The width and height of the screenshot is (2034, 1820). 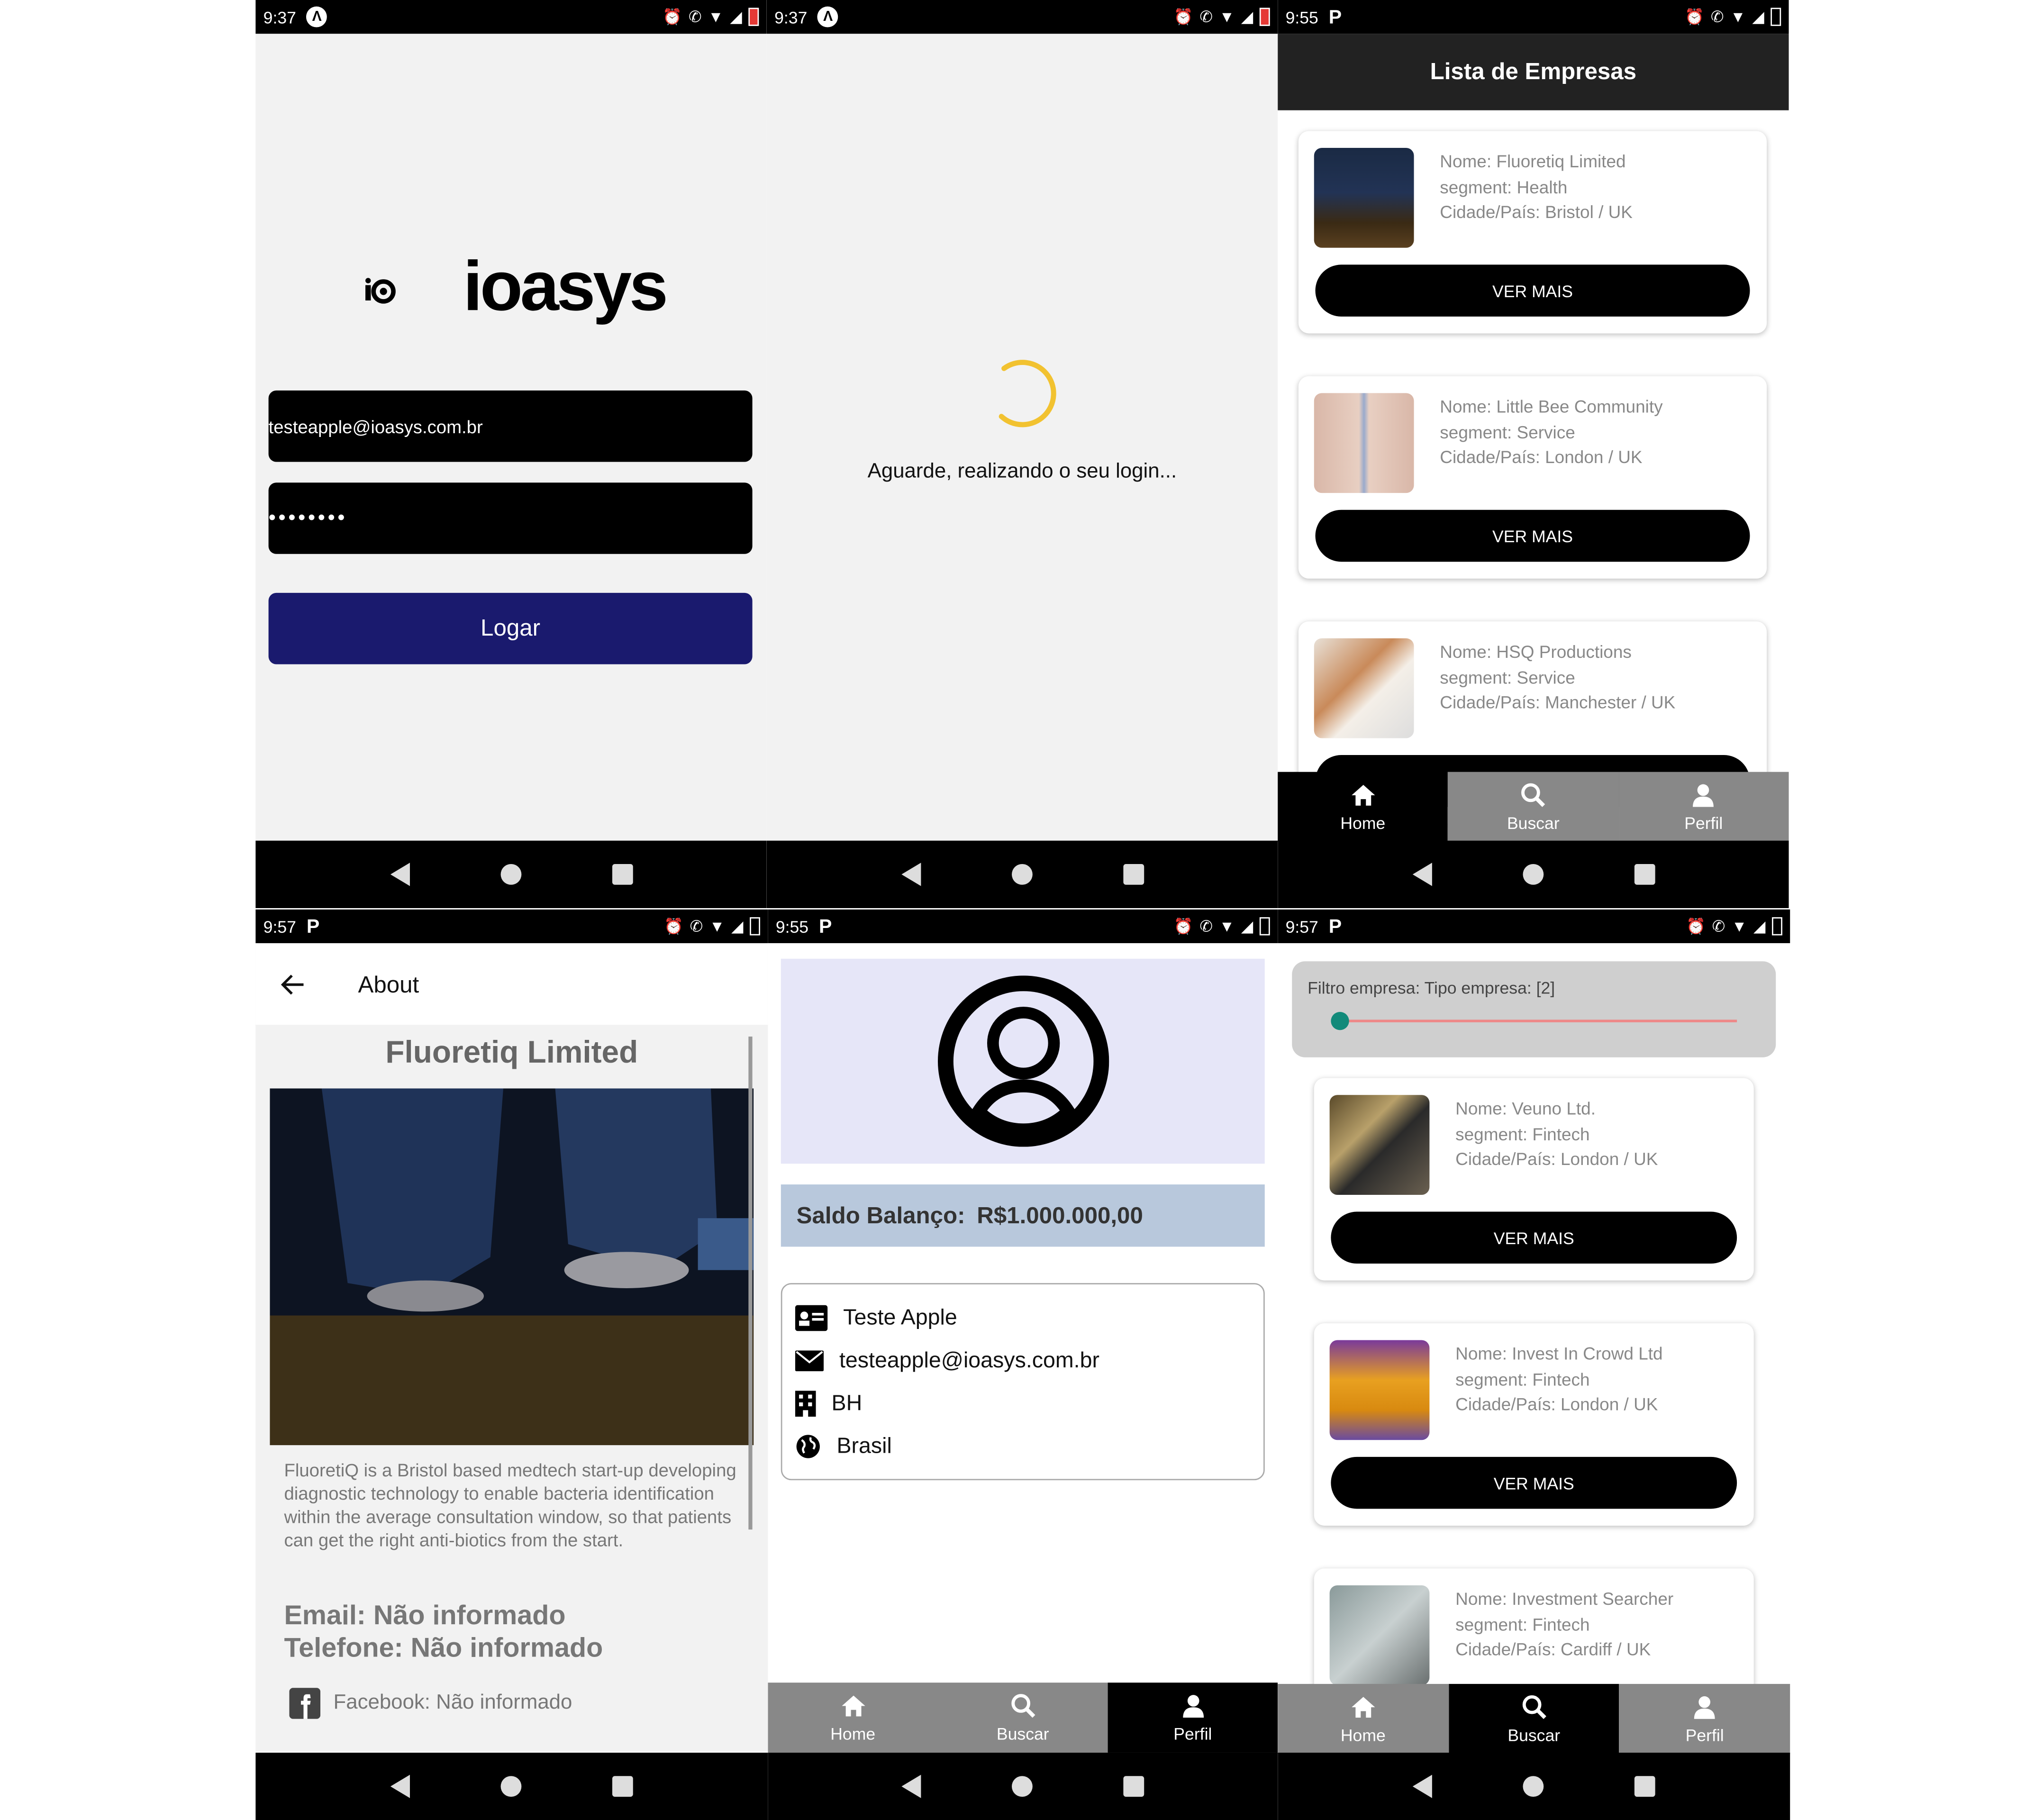 I want to click on status-time: 9:57, so click(x=1301, y=926).